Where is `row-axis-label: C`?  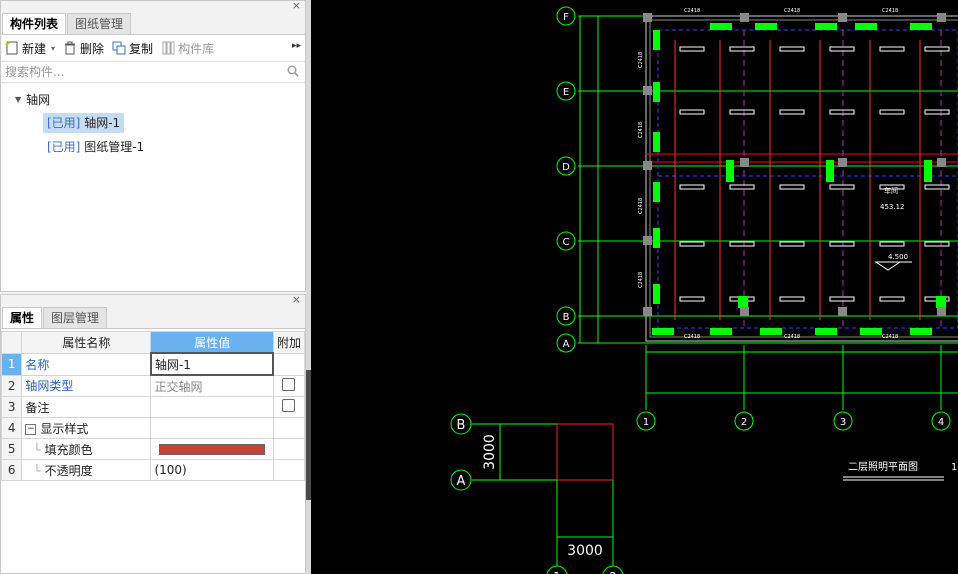 row-axis-label: C is located at coordinates (566, 242).